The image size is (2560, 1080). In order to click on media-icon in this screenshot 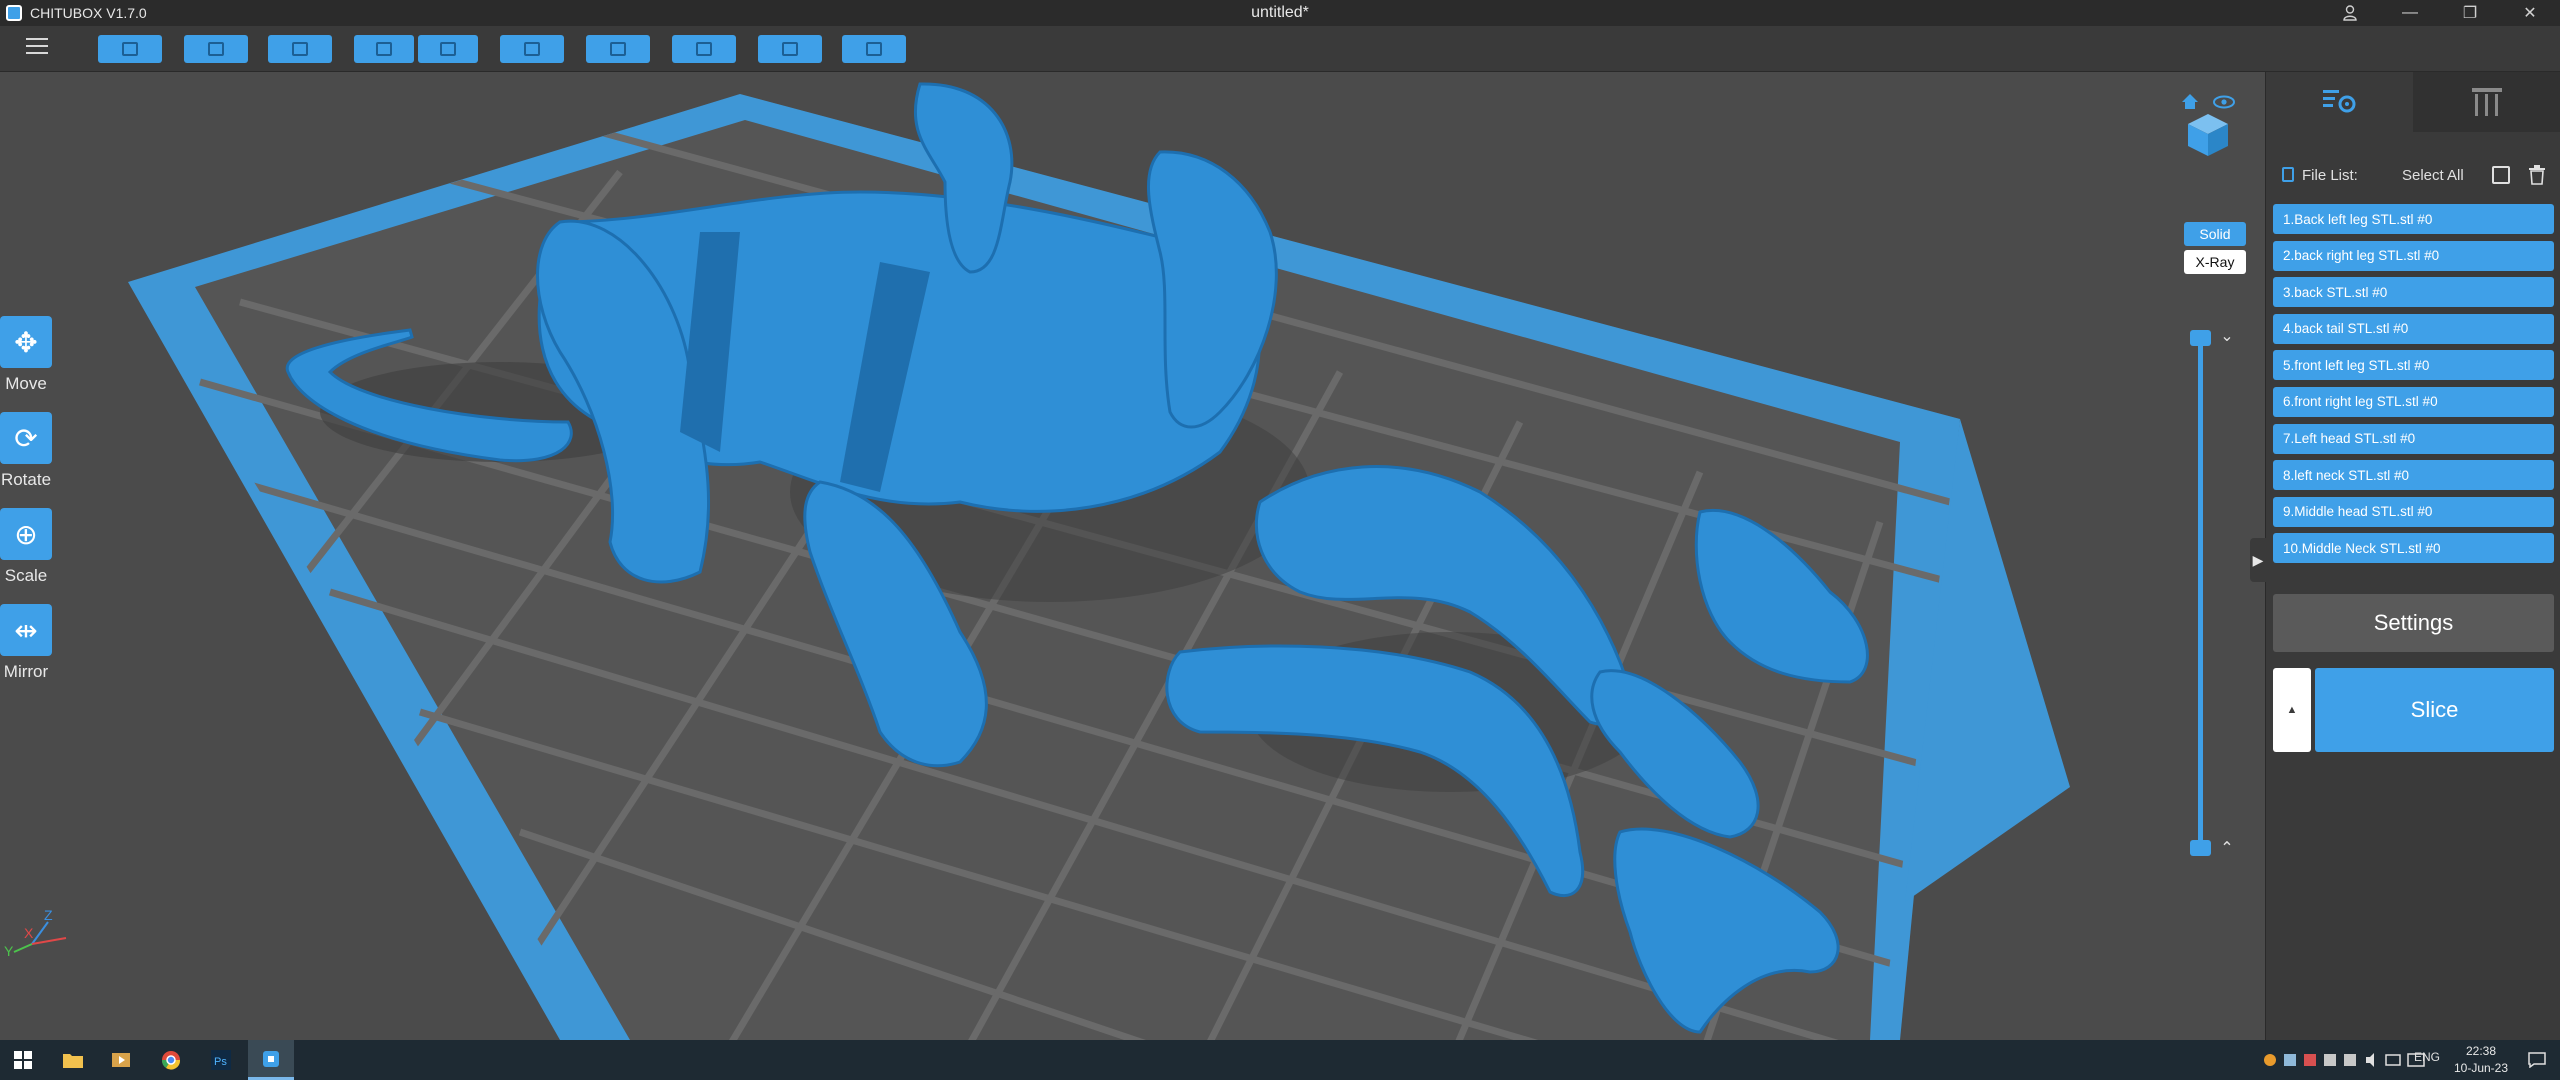, I will do `click(121, 1060)`.